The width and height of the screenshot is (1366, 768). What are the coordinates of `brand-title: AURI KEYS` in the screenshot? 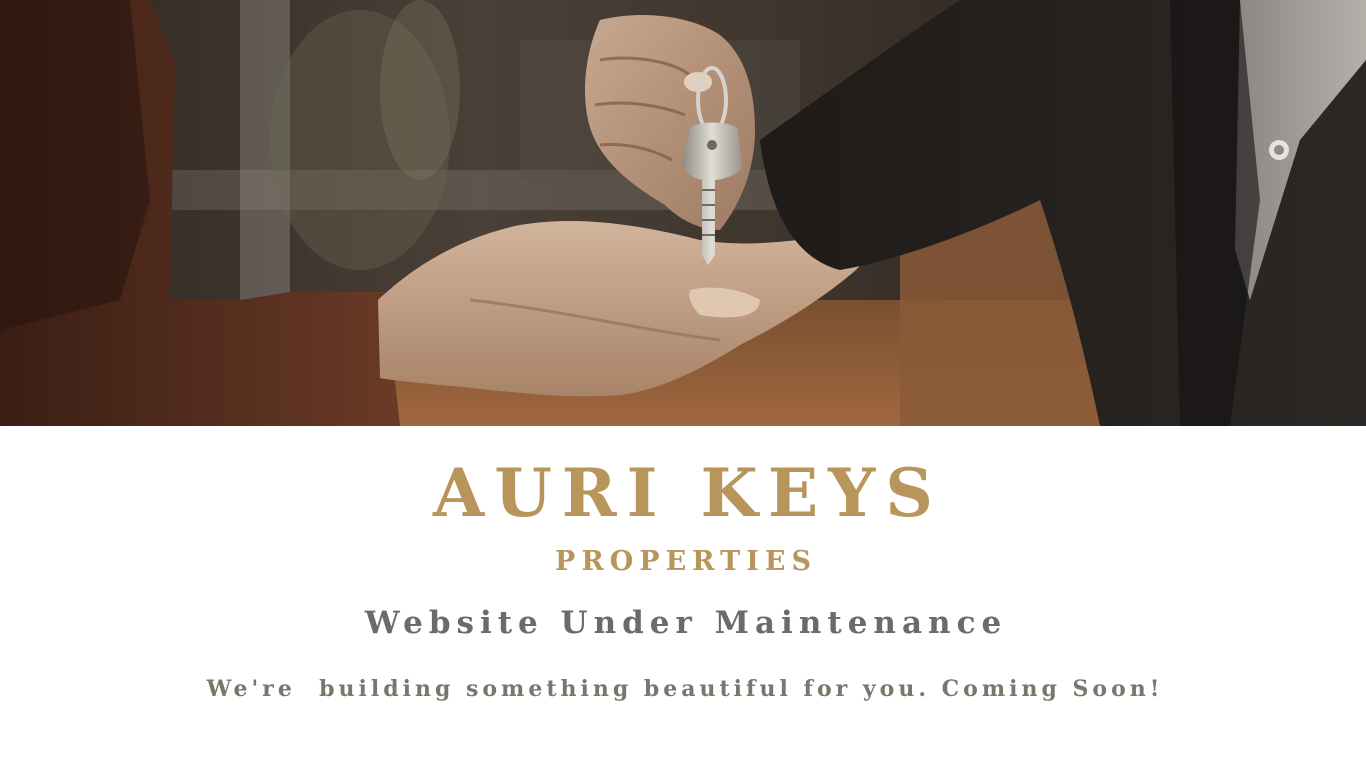 It's located at (688, 493).